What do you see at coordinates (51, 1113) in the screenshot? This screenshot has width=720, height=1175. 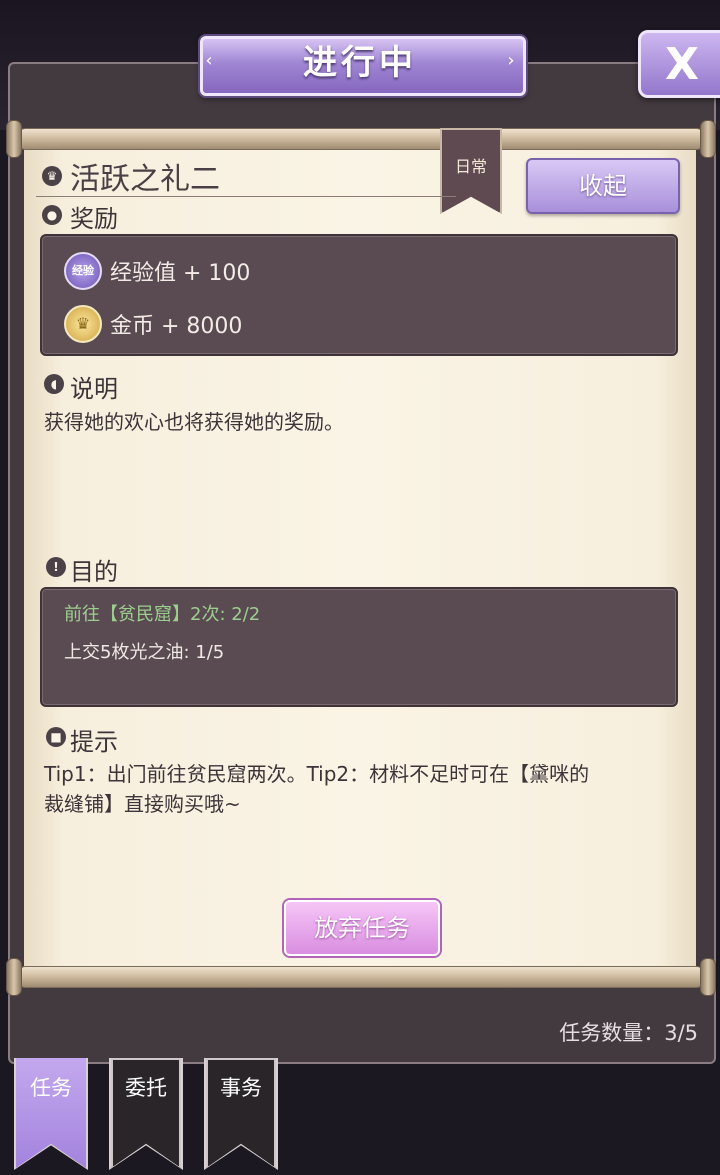 I see `tab-quest: 任务` at bounding box center [51, 1113].